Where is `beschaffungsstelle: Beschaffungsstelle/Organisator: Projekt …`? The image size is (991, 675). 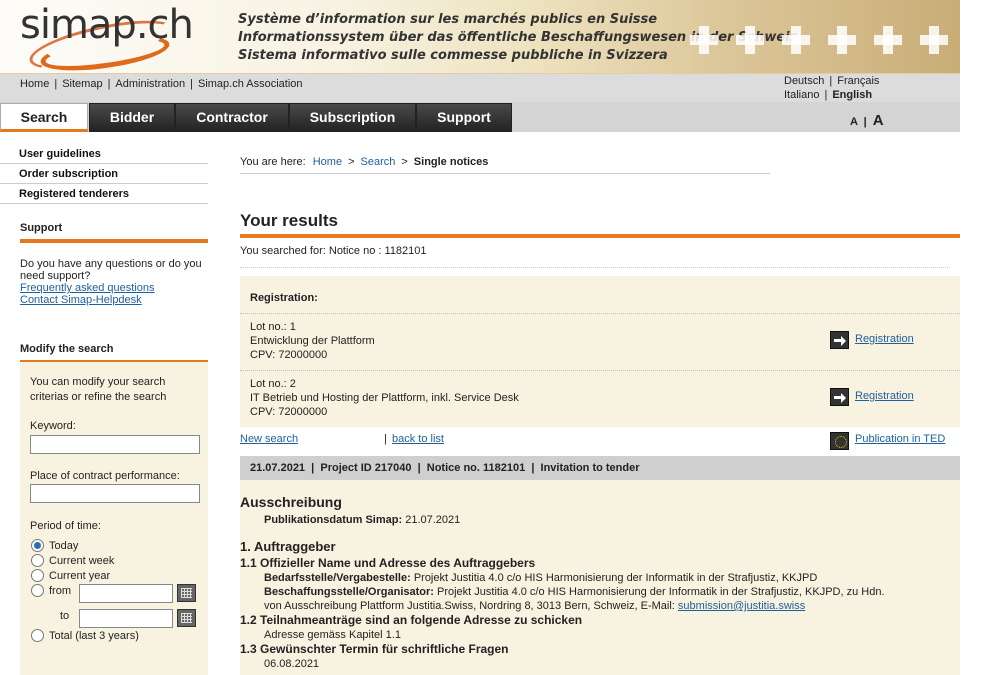
beschaffungsstelle: Beschaffungsstelle/Organisator: Projekt … is located at coordinates (574, 592).